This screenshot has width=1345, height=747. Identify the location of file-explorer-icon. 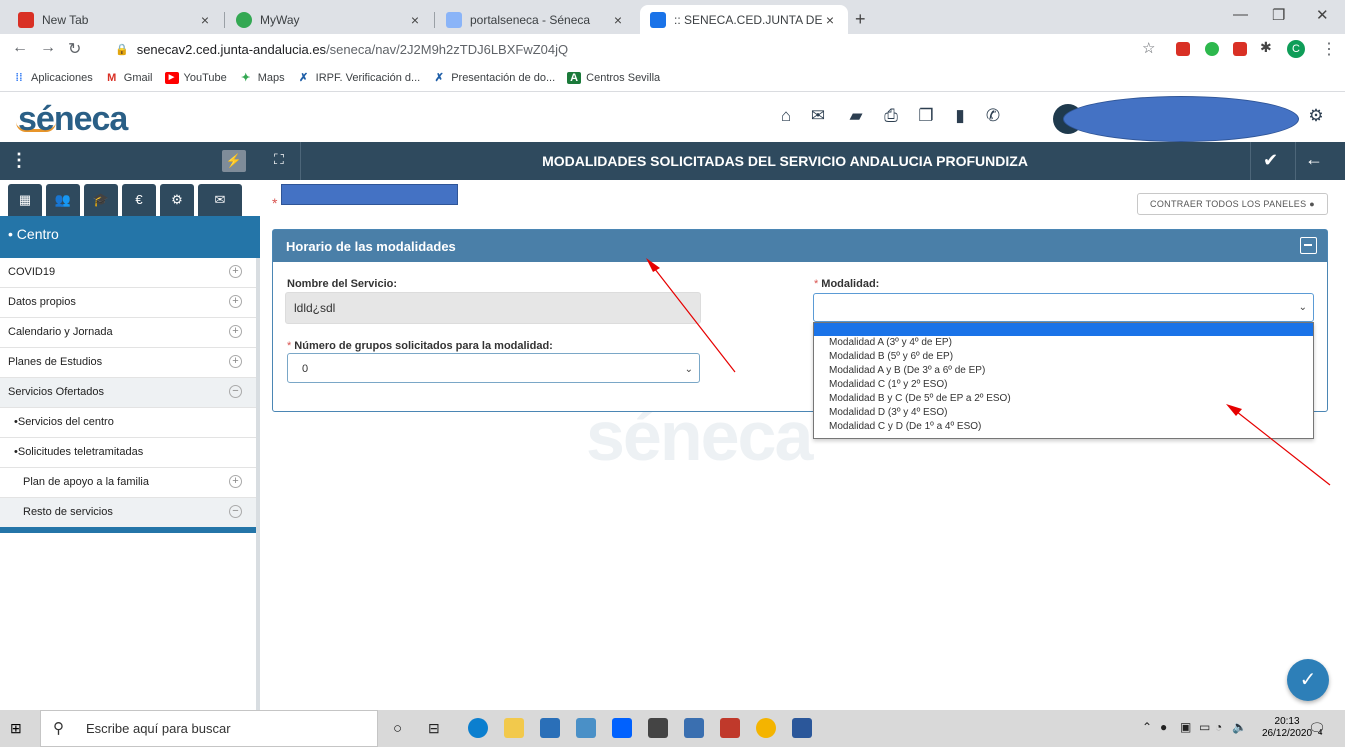
(514, 728).